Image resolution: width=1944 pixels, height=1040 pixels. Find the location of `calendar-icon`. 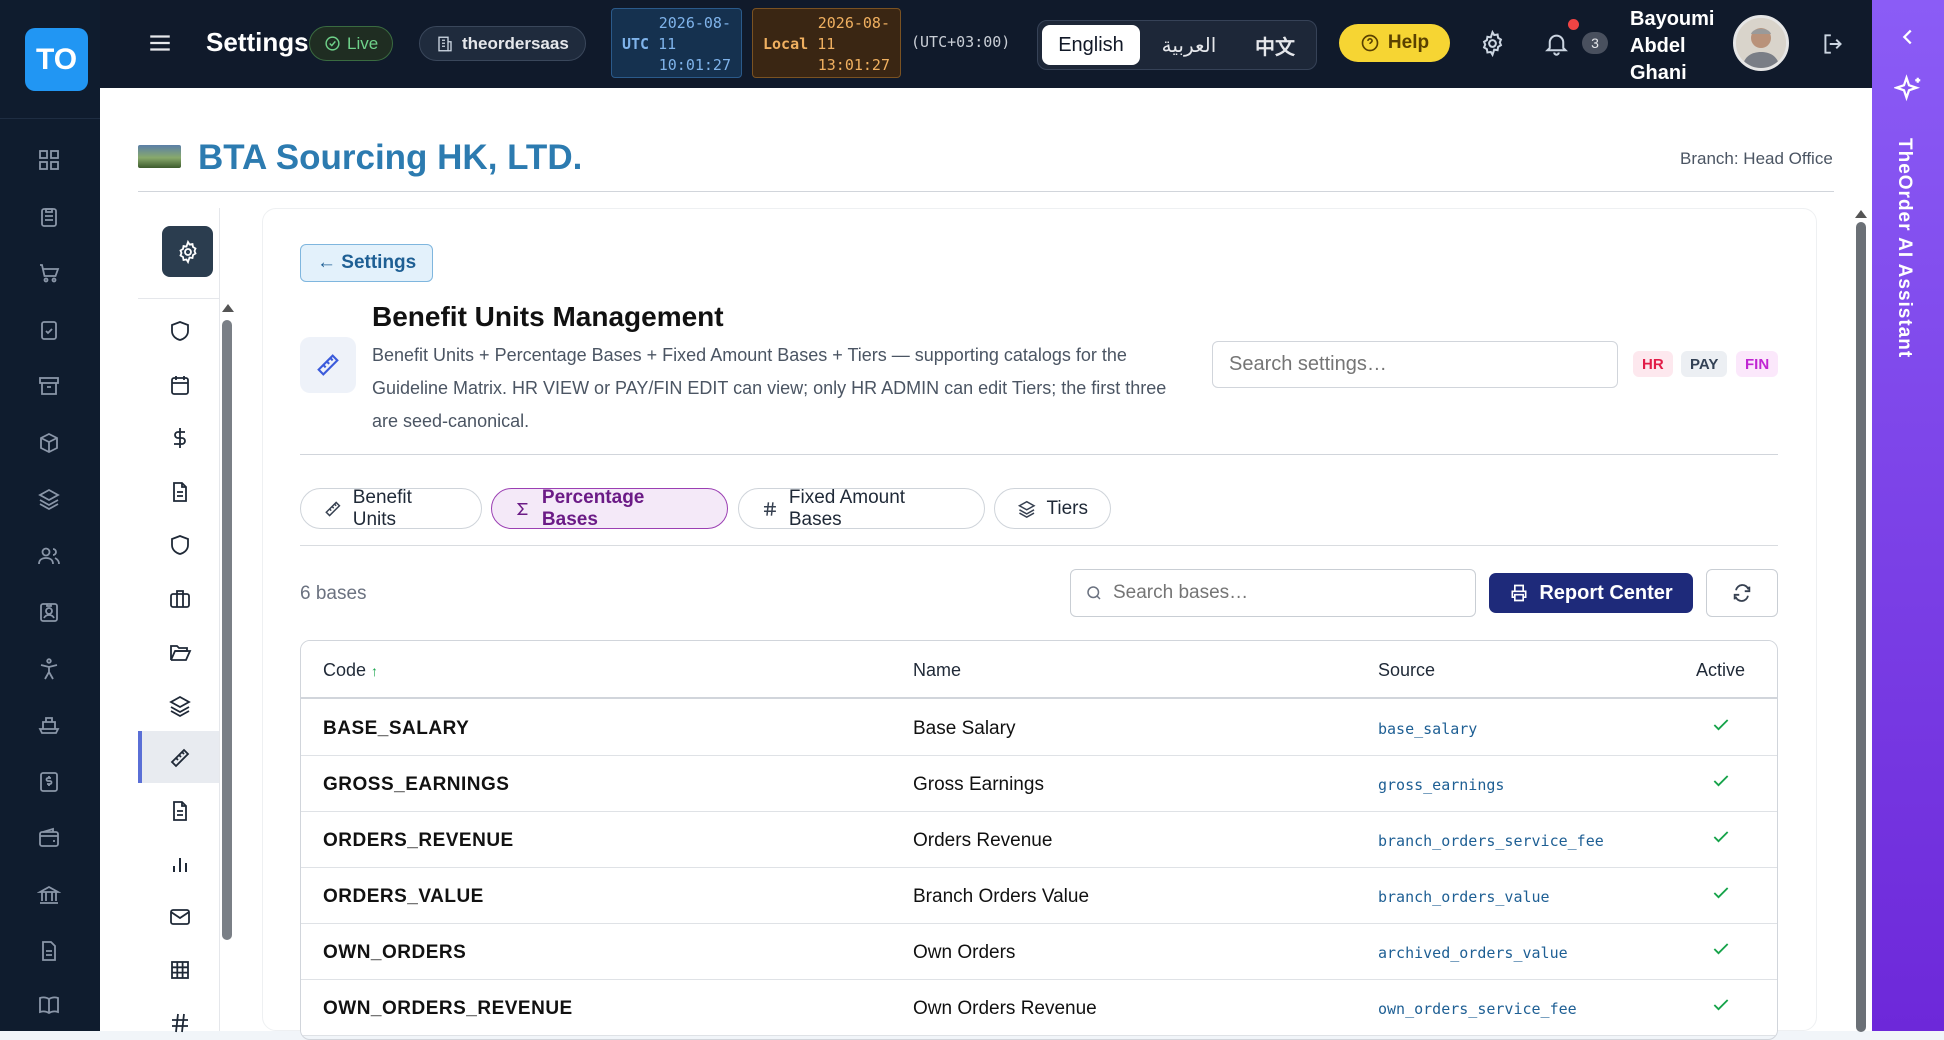

calendar-icon is located at coordinates (180, 385).